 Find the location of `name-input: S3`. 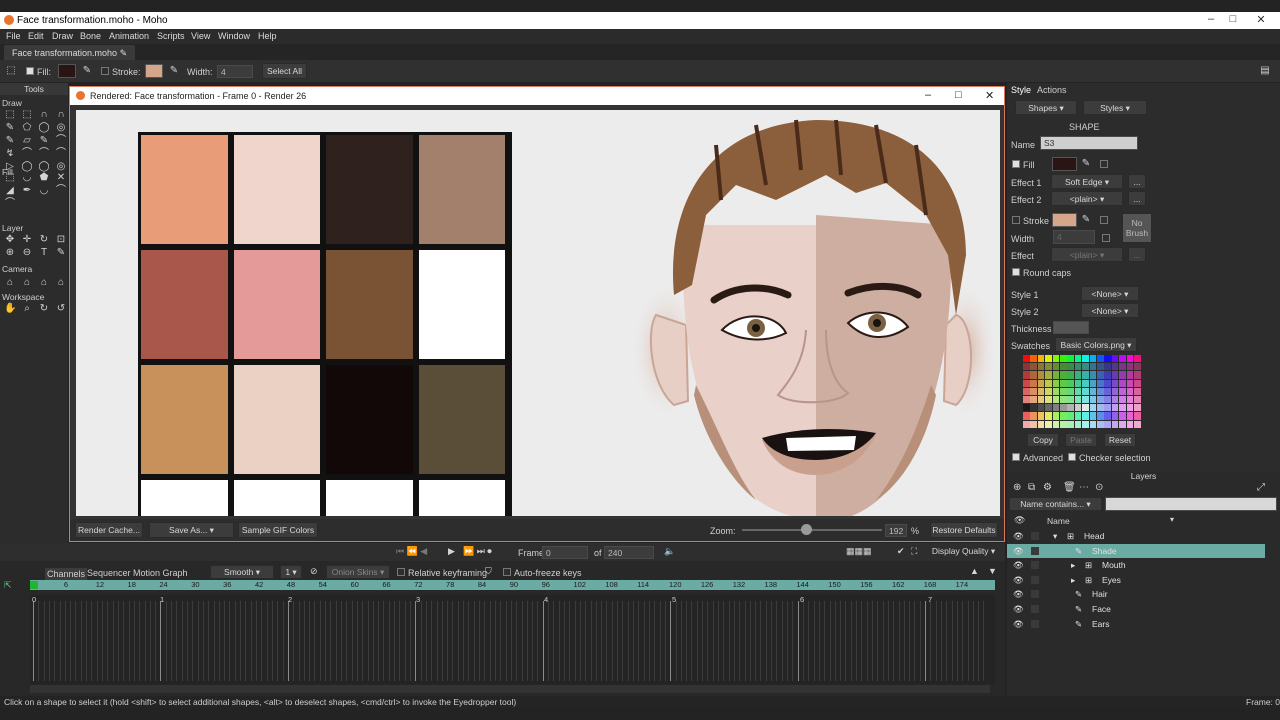

name-input: S3 is located at coordinates (1089, 143).